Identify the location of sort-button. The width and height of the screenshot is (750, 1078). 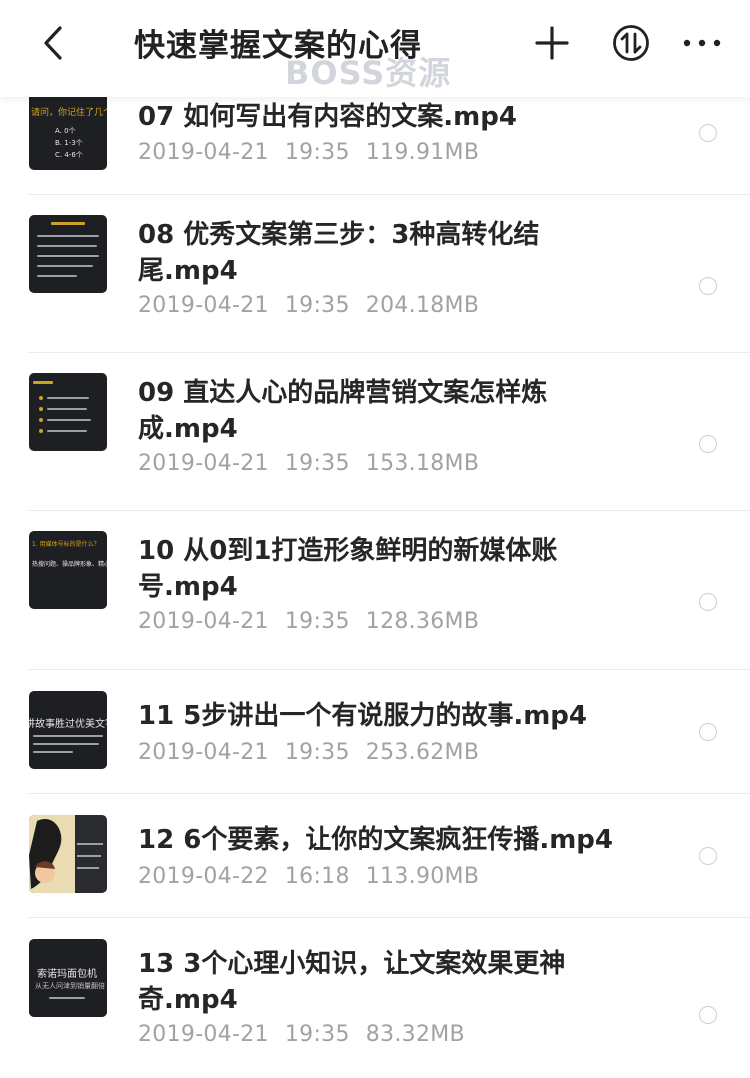
(631, 43).